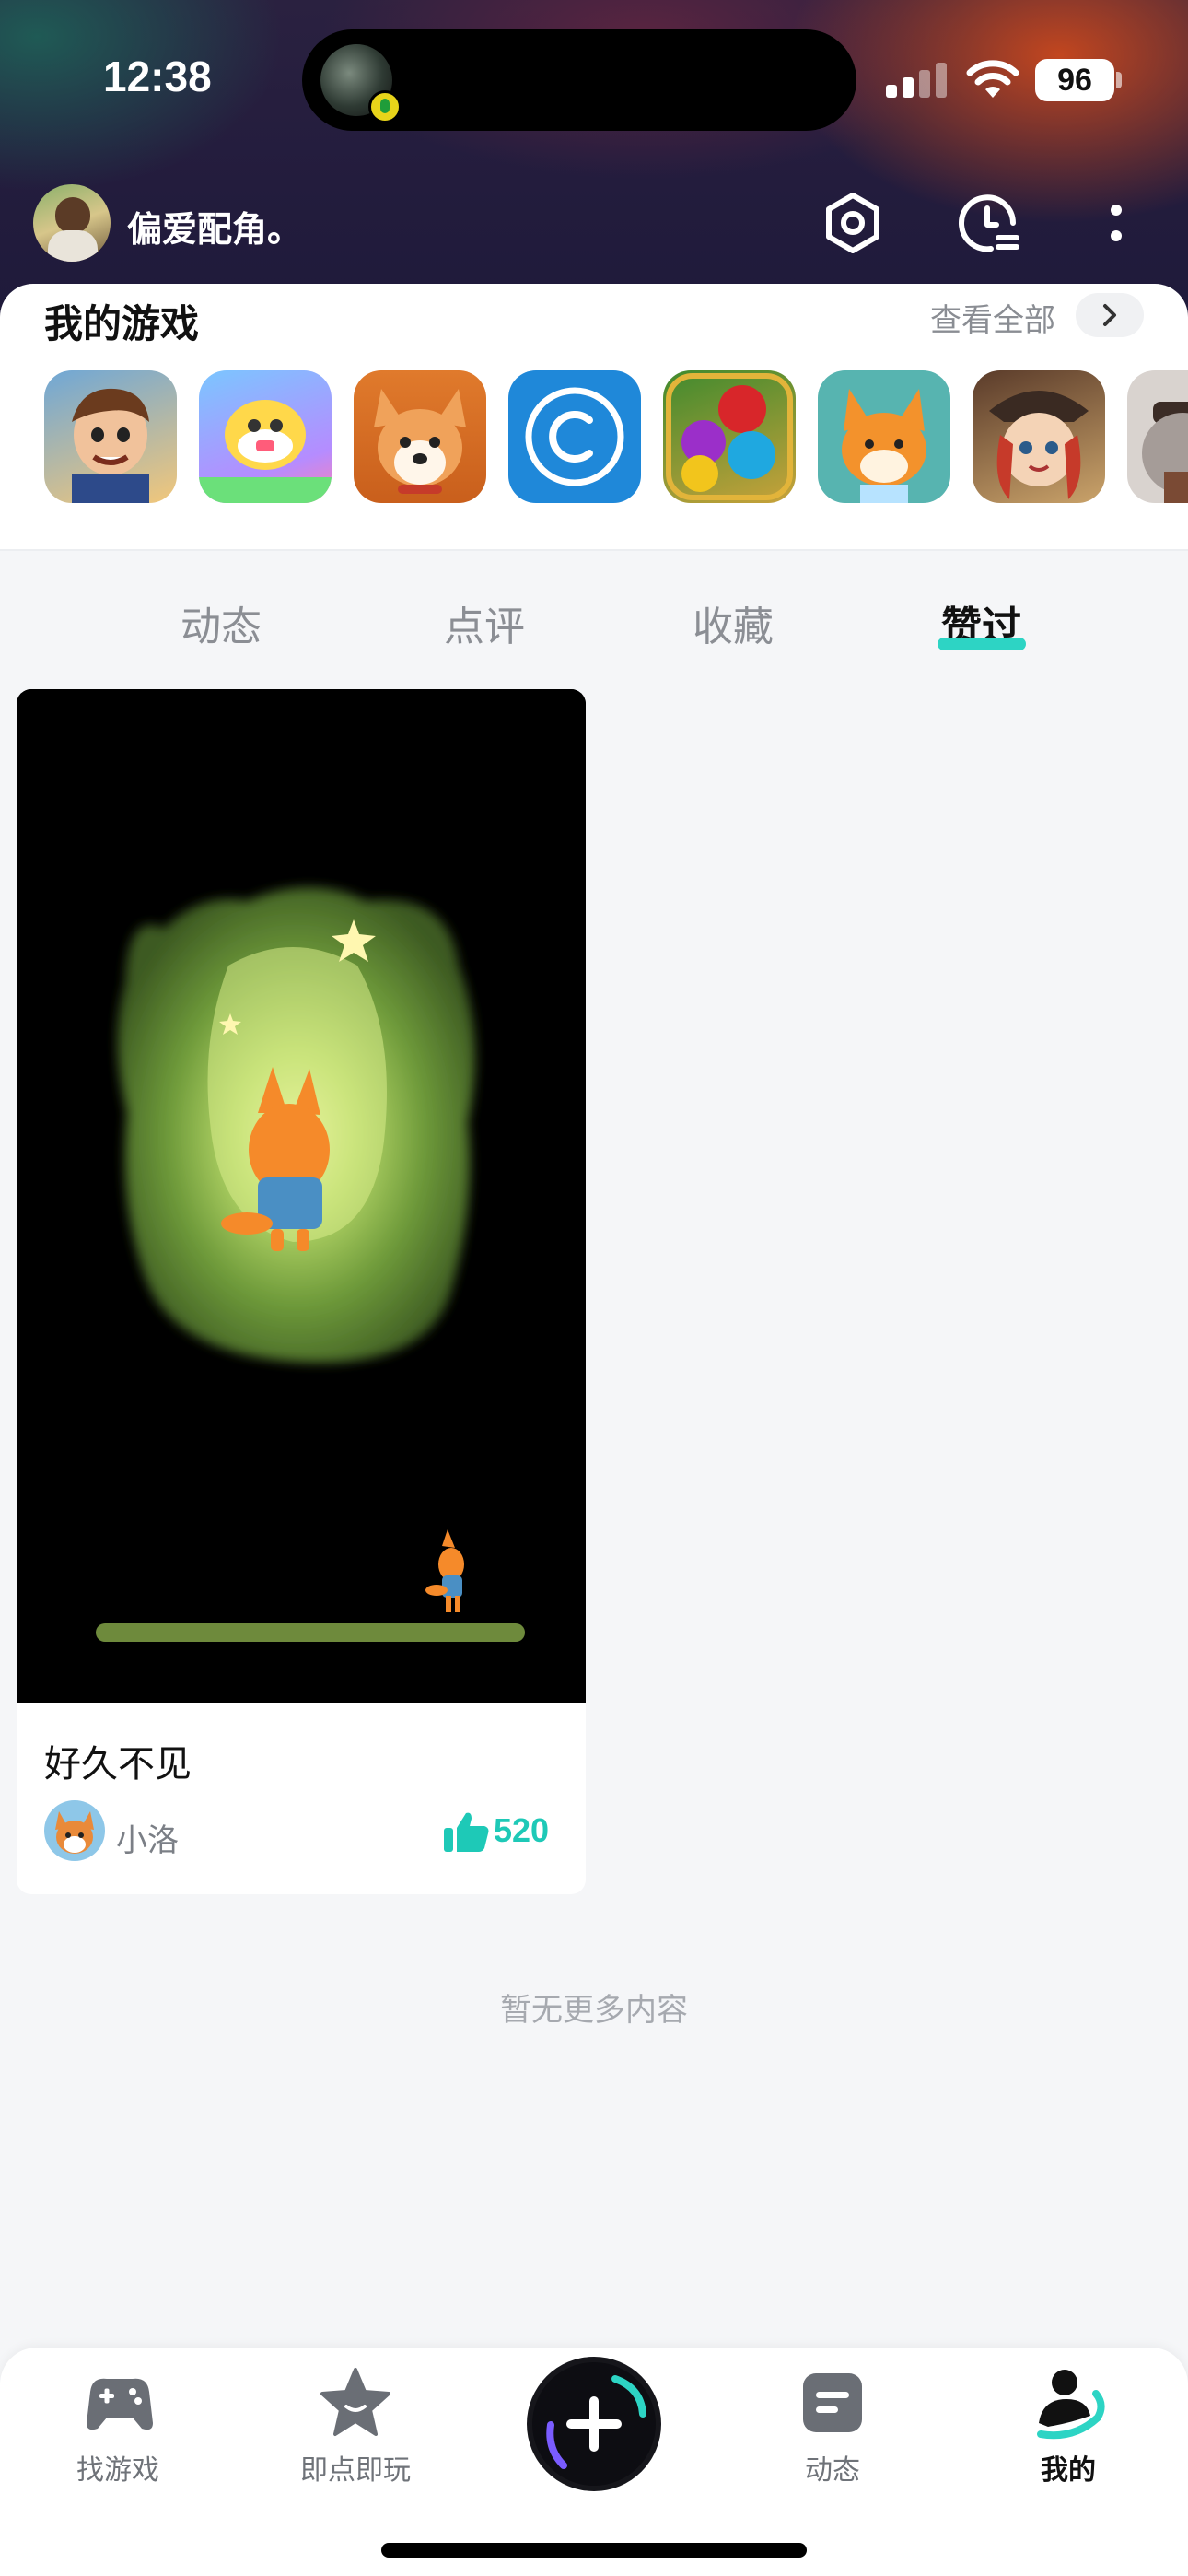 The image size is (1188, 2576). I want to click on plus-icon, so click(596, 2422).